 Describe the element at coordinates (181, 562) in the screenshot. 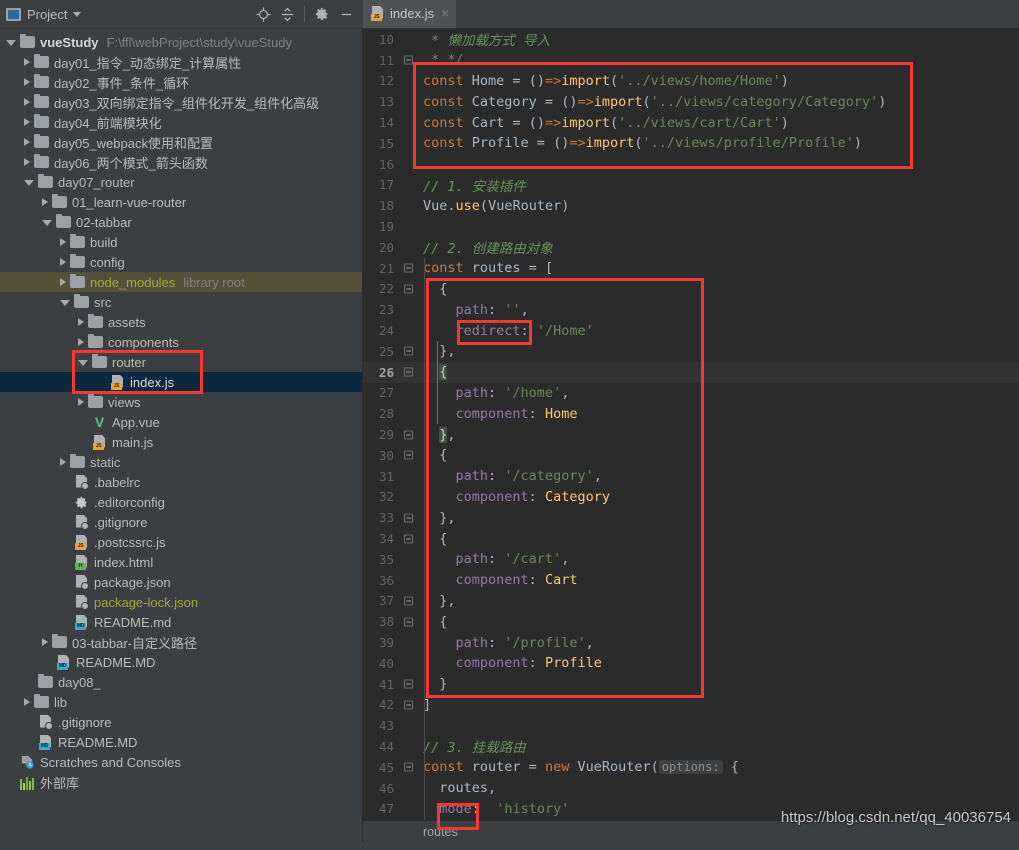

I see `tree-row: Hindex.html` at that location.